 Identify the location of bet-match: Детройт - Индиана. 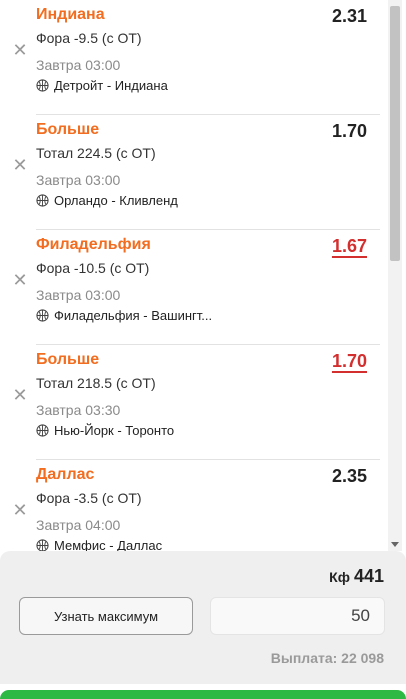
(136, 85).